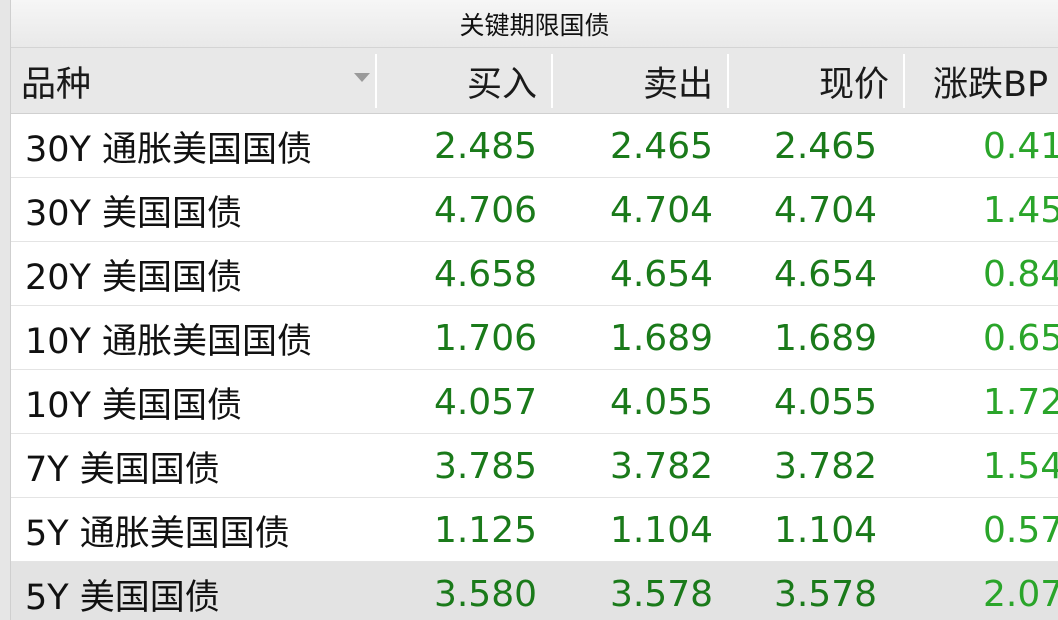 This screenshot has width=1058, height=620. I want to click on sort-down-icon, so click(362, 77).